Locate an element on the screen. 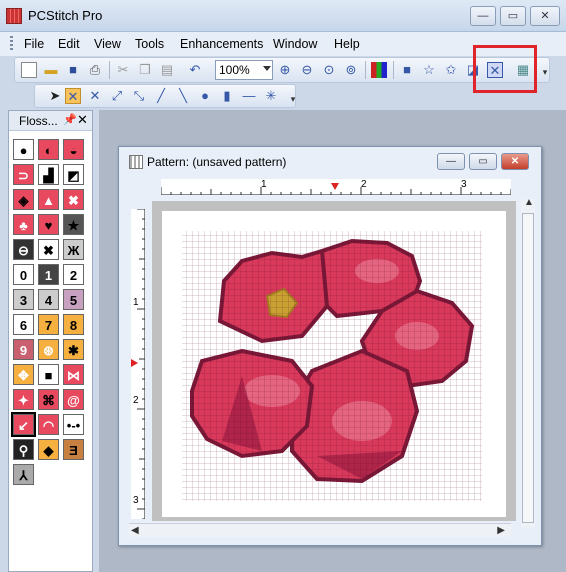 Image resolution: width=566 pixels, height=572 pixels. floss-symbol-35: •-• is located at coordinates (73, 424).